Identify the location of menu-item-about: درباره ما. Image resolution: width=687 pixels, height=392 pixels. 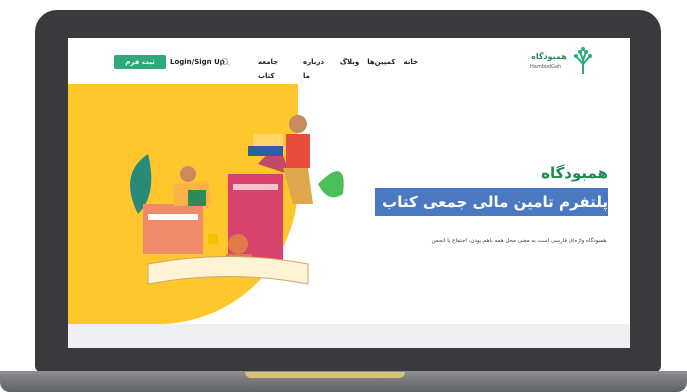
(317, 67).